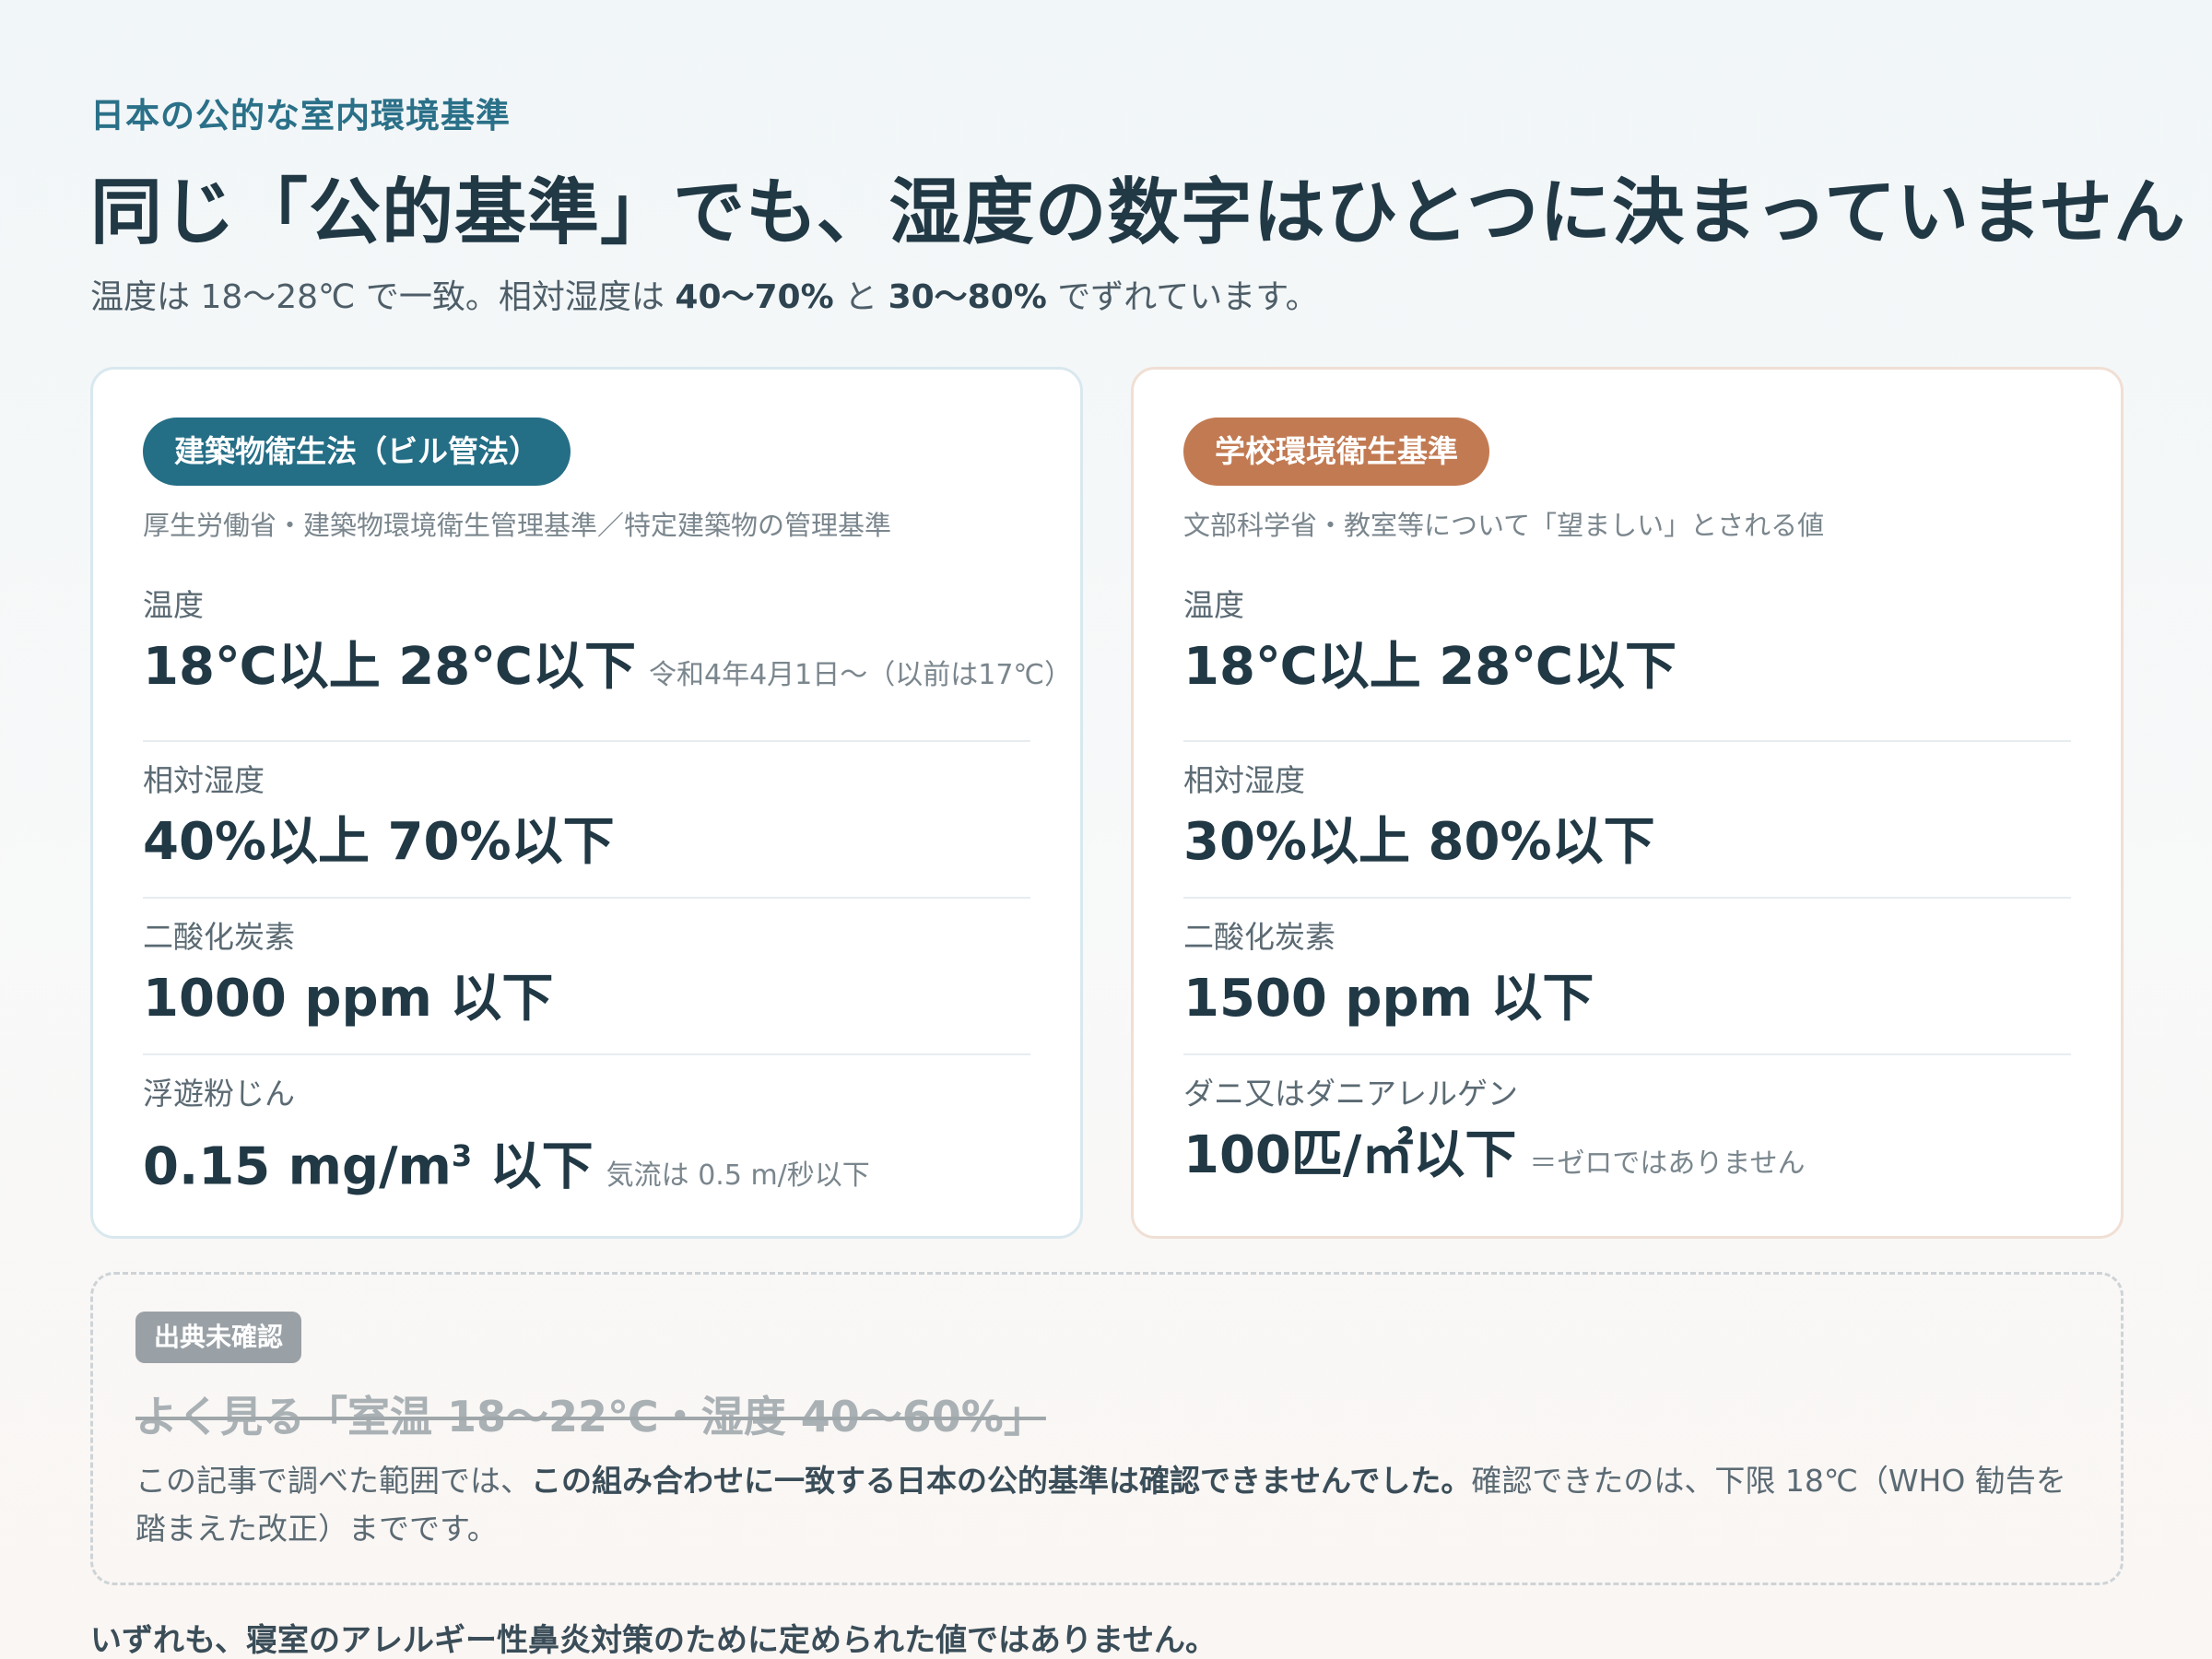 This screenshot has height=1659, width=2212. What do you see at coordinates (860, 297) in the screenshot?
I see `subtitle-text: と` at bounding box center [860, 297].